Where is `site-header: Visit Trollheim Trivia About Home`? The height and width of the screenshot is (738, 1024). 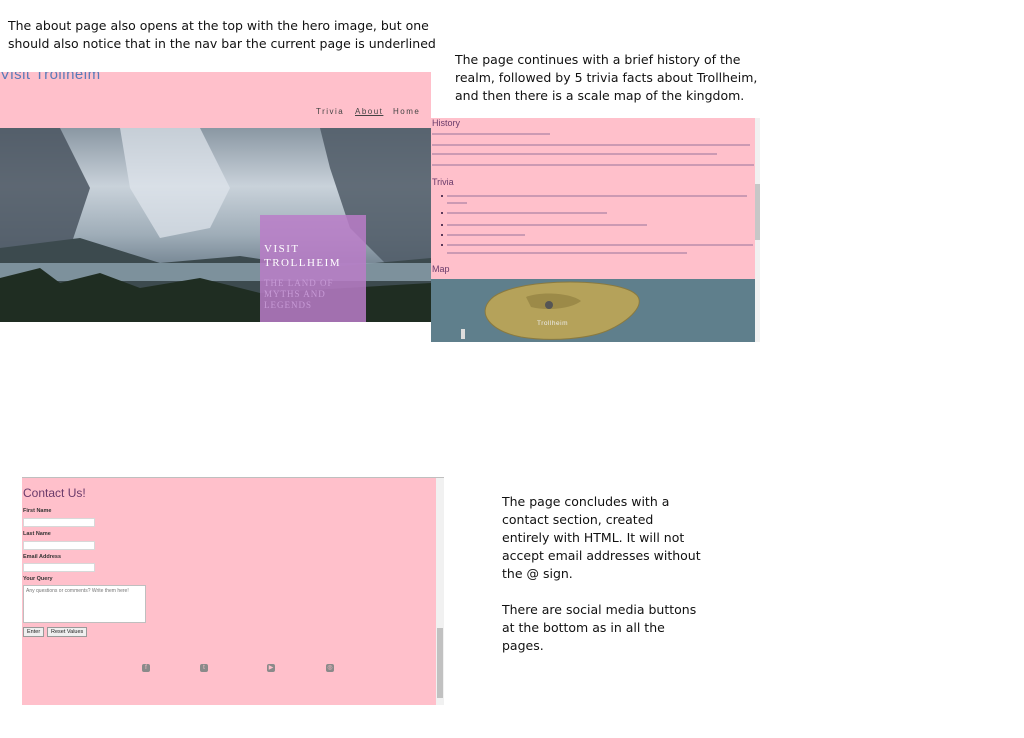
site-header: Visit Trollheim Trivia About Home is located at coordinates (215, 100).